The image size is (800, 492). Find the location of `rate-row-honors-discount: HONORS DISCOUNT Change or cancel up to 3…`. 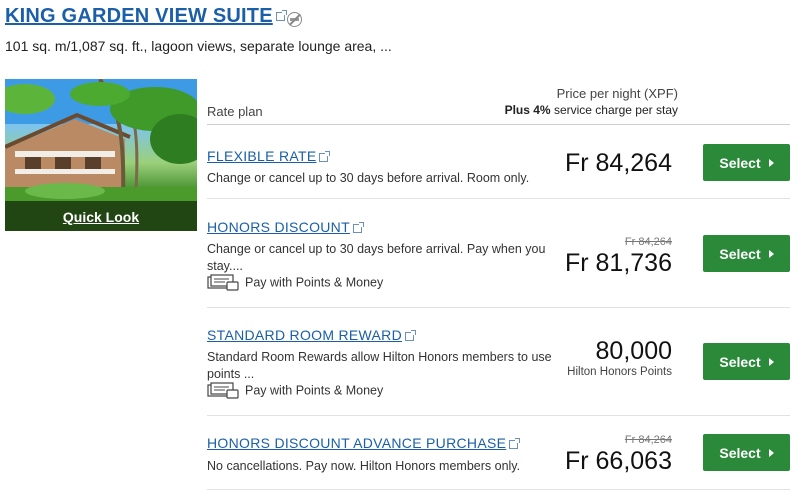

rate-row-honors-discount: HONORS DISCOUNT Change or cancel up to 3… is located at coordinates (498, 263).